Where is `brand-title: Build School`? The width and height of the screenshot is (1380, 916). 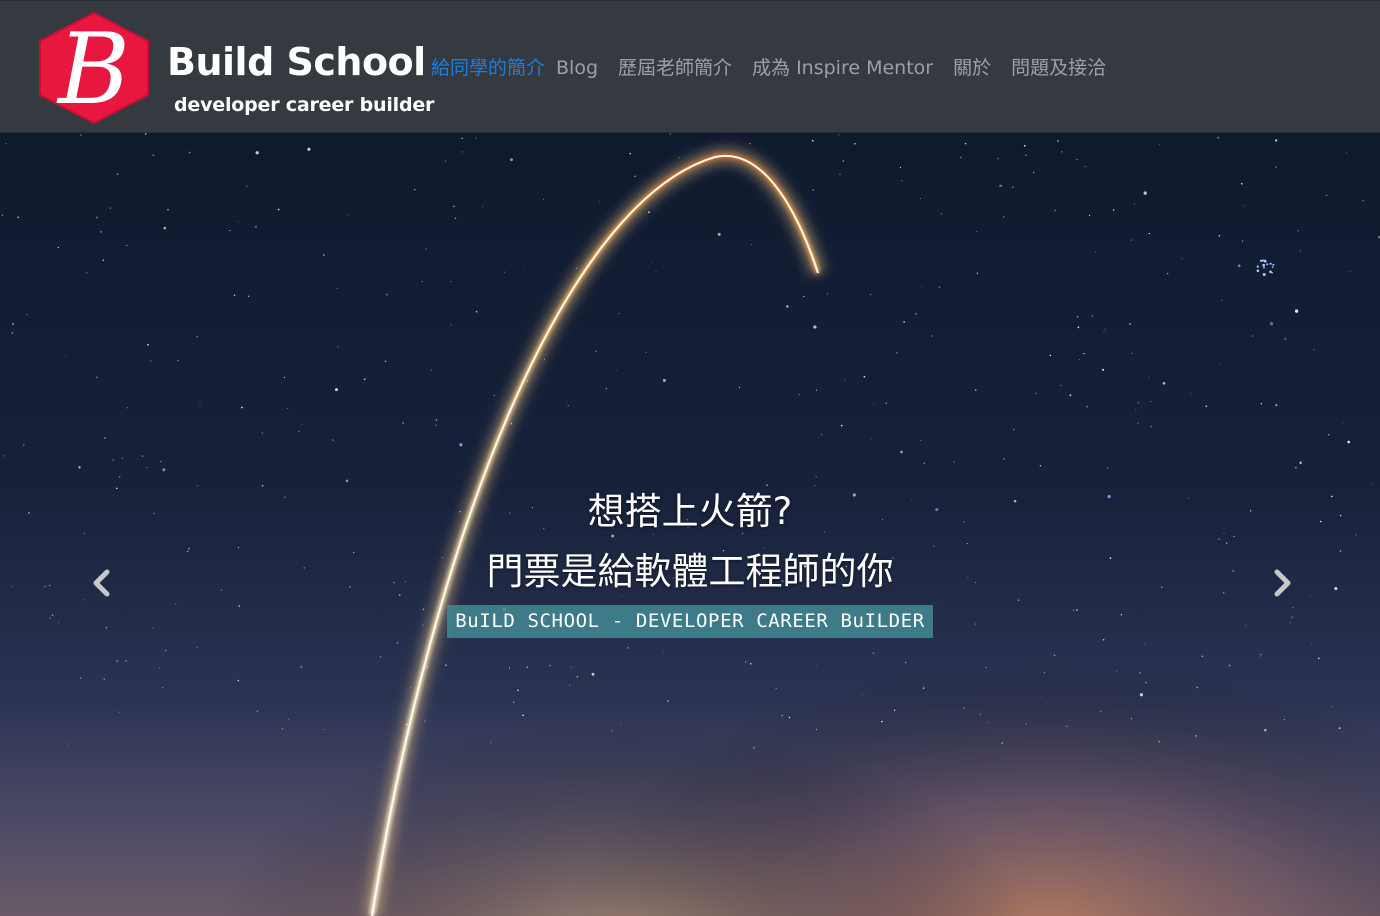
brand-title: Build School is located at coordinates (296, 62).